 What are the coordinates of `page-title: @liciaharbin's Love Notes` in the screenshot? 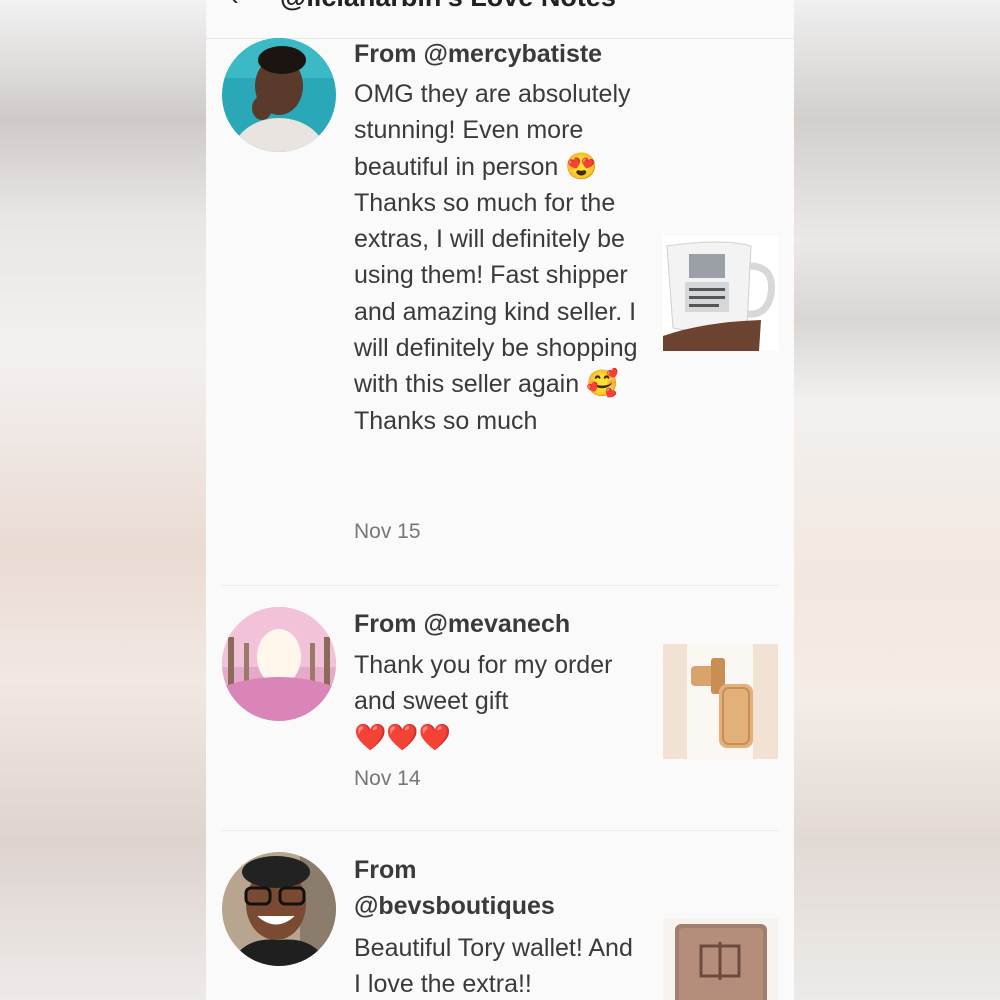 It's located at (448, 6).